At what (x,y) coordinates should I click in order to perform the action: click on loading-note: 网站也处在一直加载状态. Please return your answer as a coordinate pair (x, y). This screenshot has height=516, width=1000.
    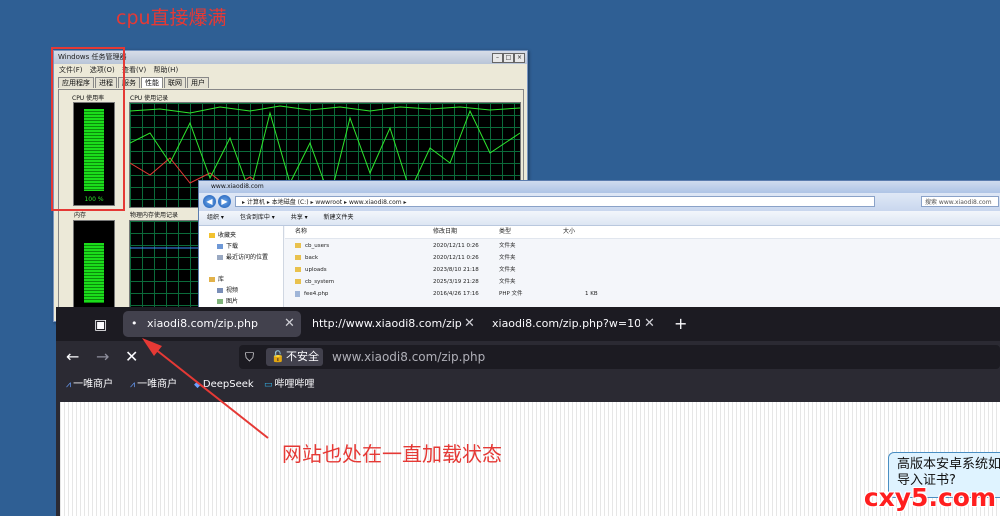
    Looking at the image, I should click on (392, 454).